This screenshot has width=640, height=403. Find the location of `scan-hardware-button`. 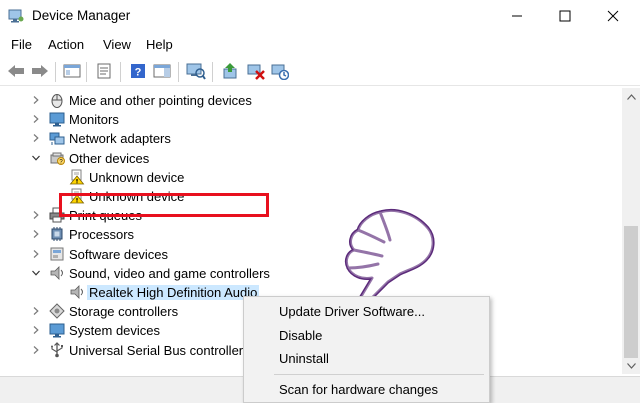

scan-hardware-button is located at coordinates (196, 71).